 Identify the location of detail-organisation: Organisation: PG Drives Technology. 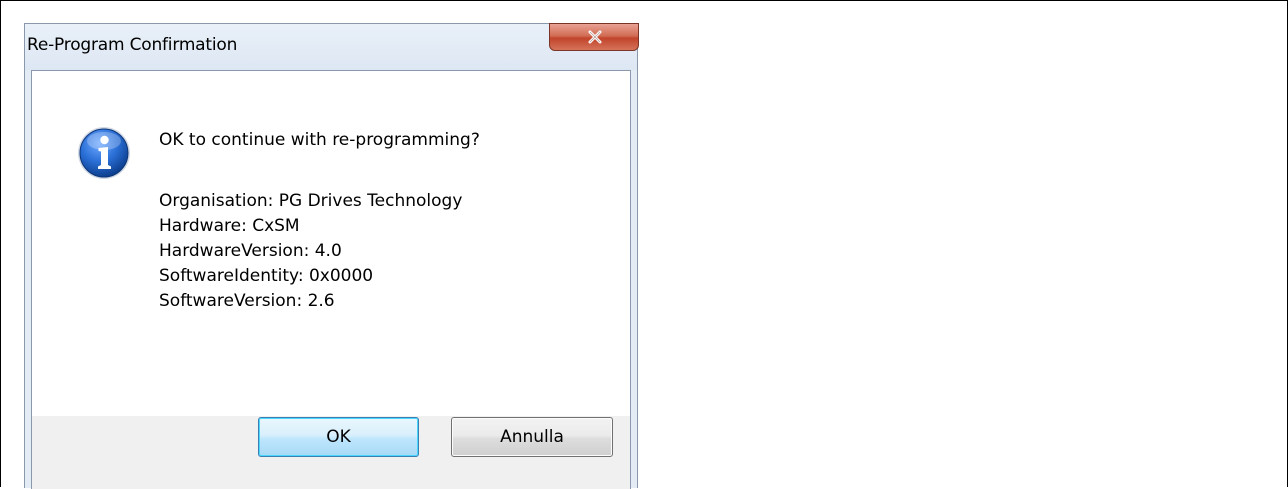
(311, 201).